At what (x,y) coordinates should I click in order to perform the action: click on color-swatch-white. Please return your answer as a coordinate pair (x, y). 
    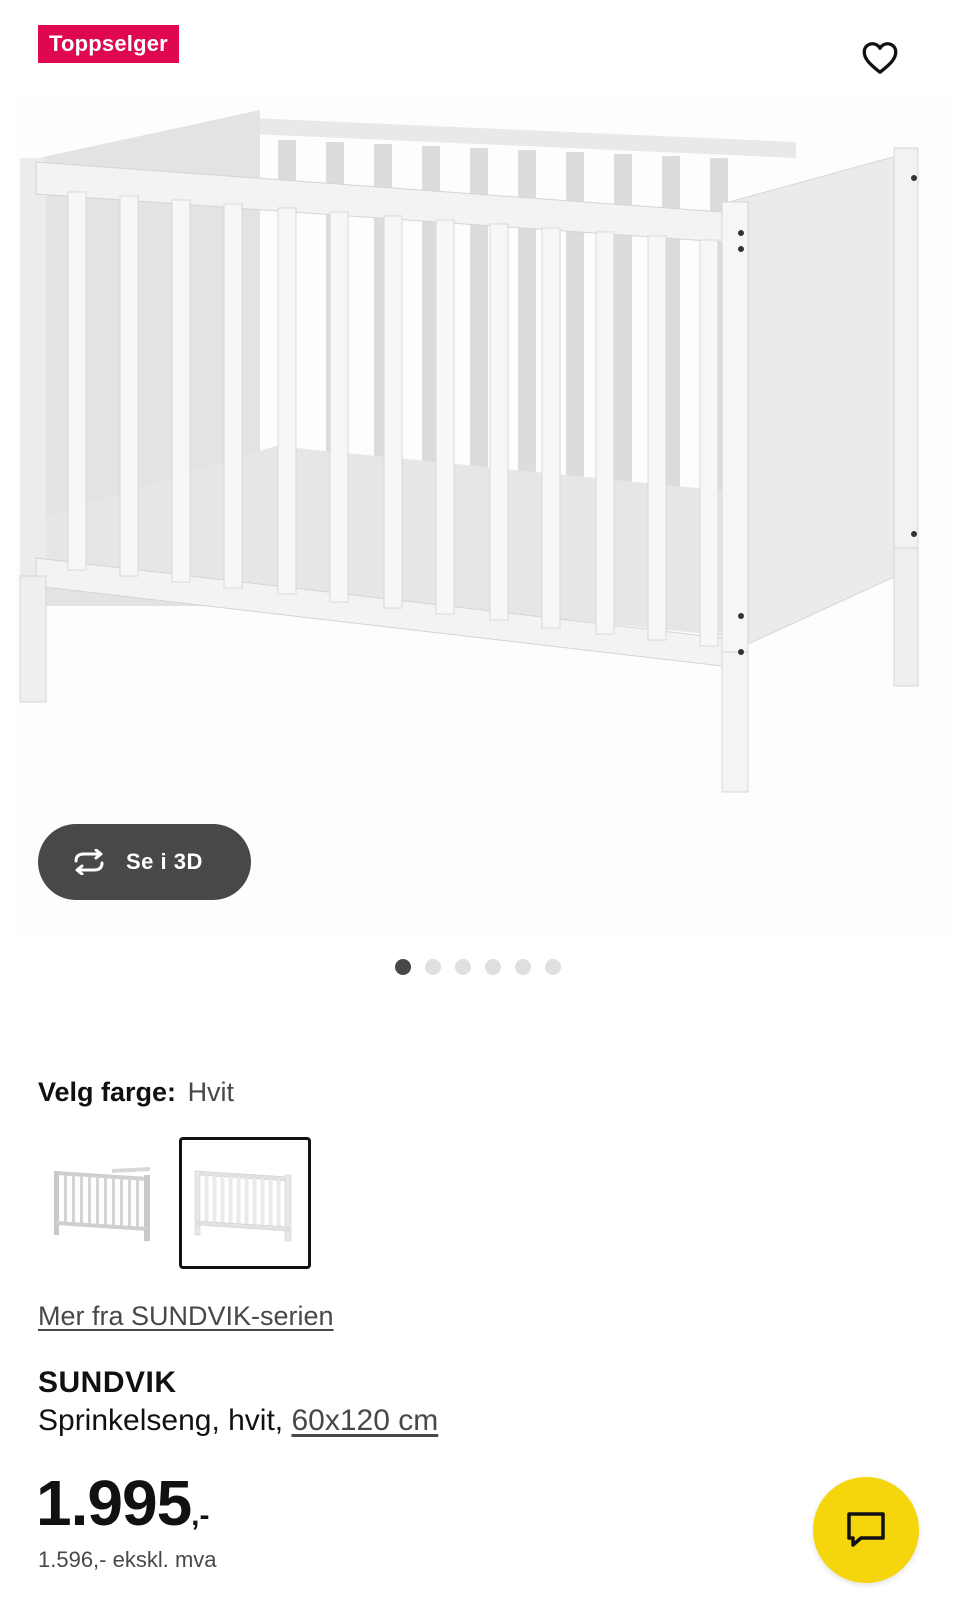
    Looking at the image, I should click on (245, 1203).